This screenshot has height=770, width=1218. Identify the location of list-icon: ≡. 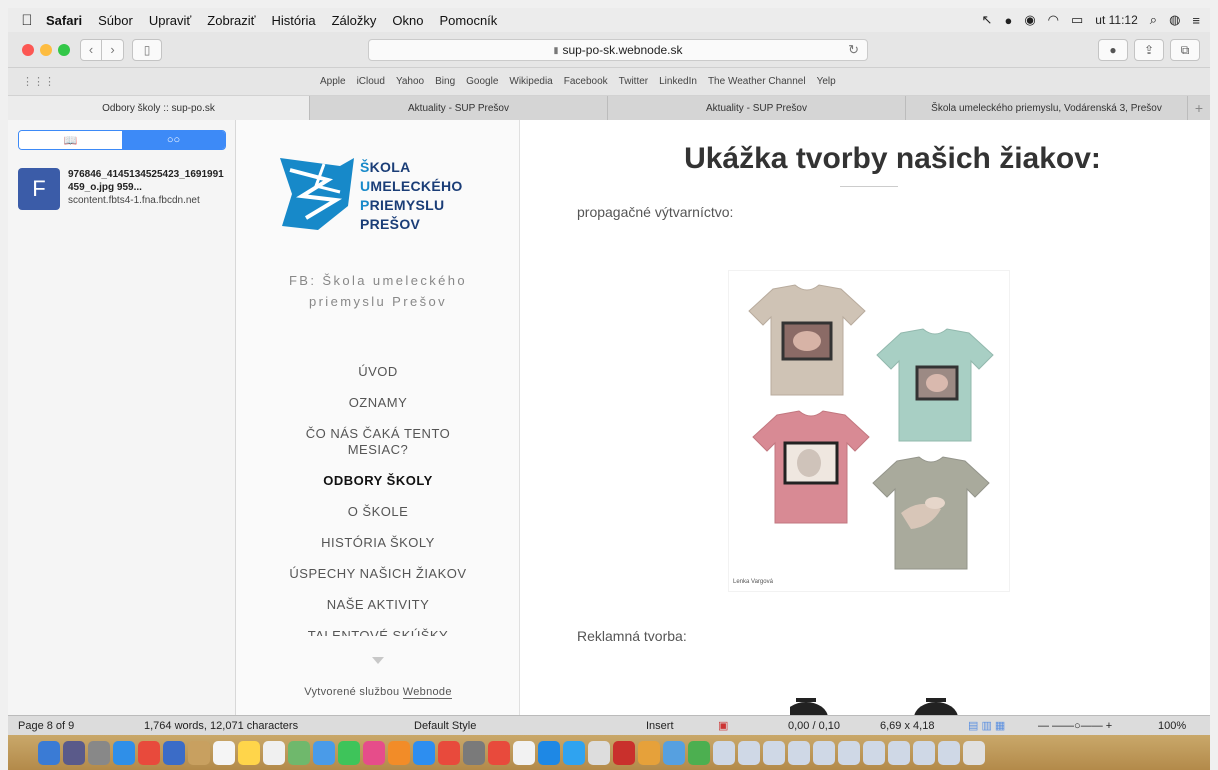
(1196, 20).